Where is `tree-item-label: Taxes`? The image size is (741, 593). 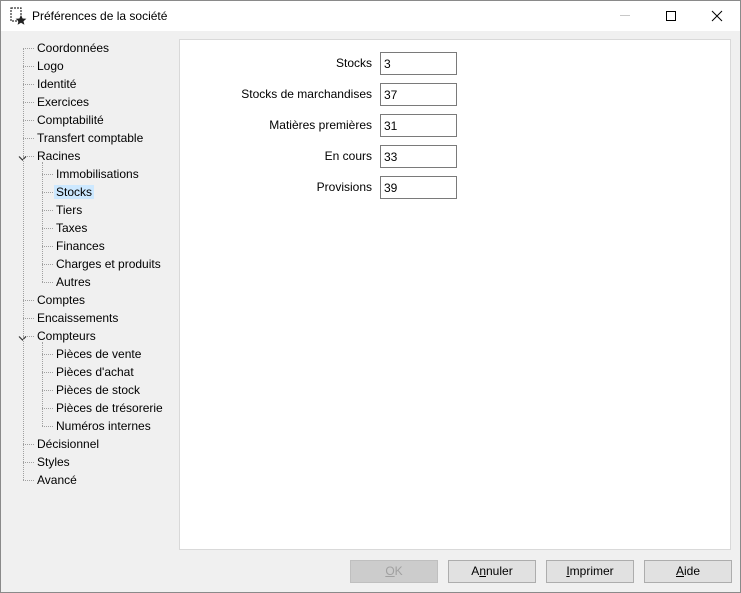 tree-item-label: Taxes is located at coordinates (72, 228).